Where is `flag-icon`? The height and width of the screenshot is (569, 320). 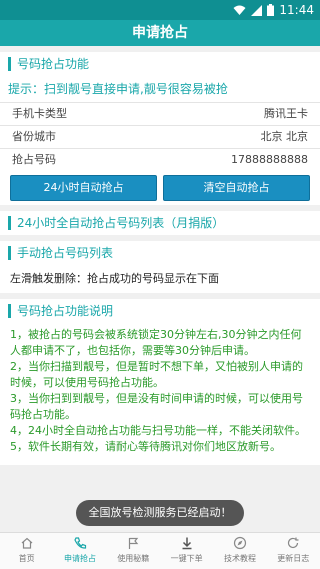
flag-icon is located at coordinates (134, 543).